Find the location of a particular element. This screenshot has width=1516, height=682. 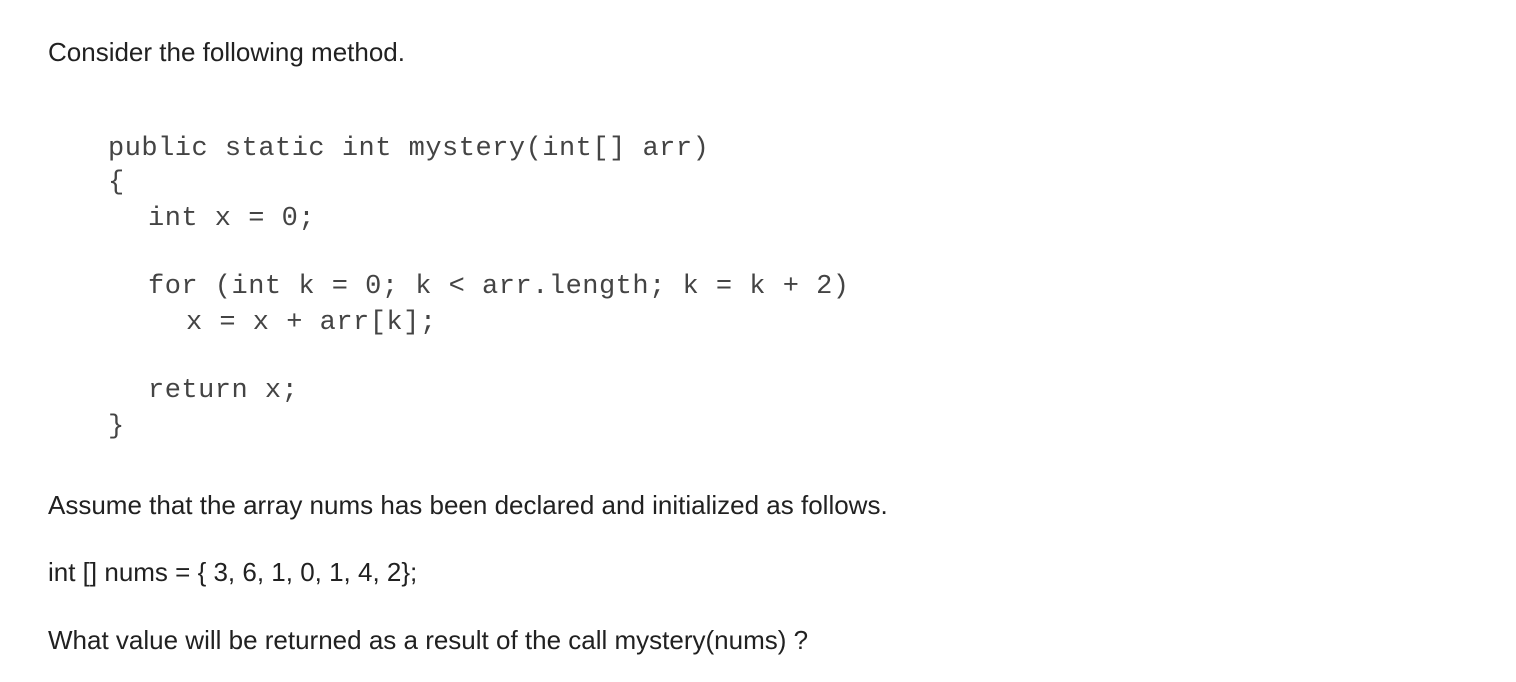

code-line-signature: public static int mystery(int[] arr) is located at coordinates (409, 149).